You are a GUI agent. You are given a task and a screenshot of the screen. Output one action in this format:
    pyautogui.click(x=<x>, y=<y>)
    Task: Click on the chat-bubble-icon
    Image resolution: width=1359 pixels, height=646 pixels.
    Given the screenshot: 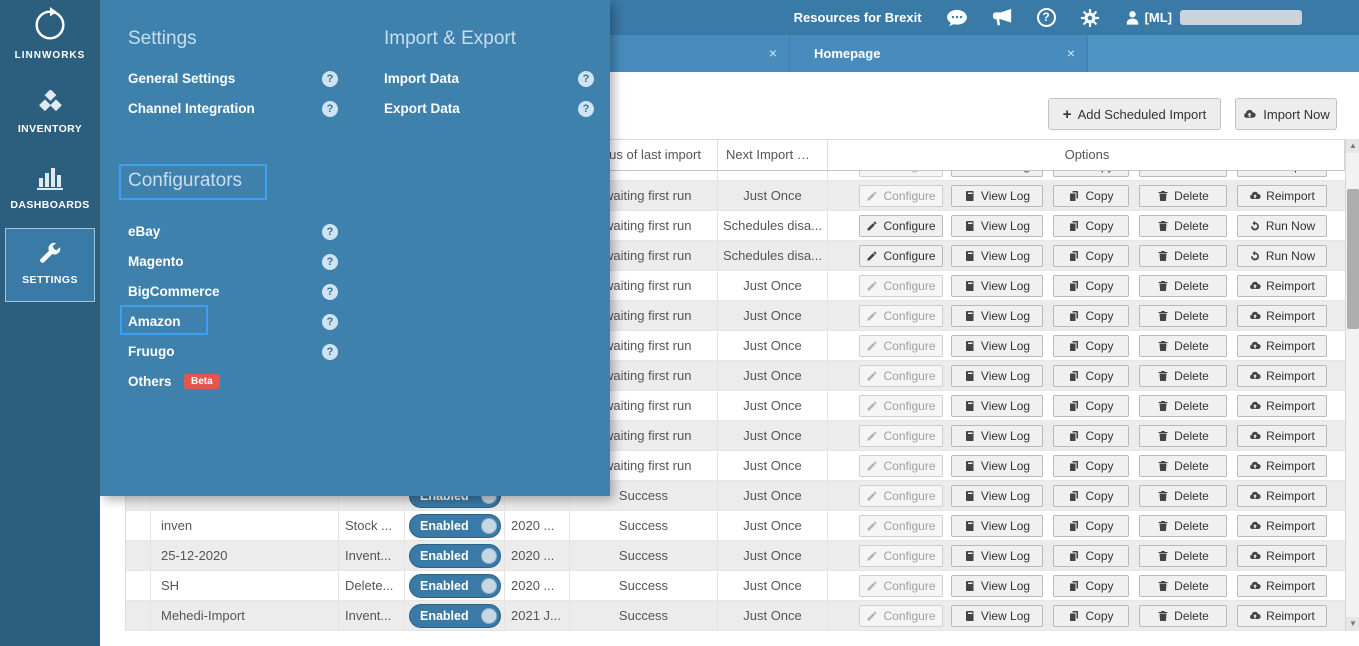 What is the action you would take?
    pyautogui.click(x=957, y=18)
    